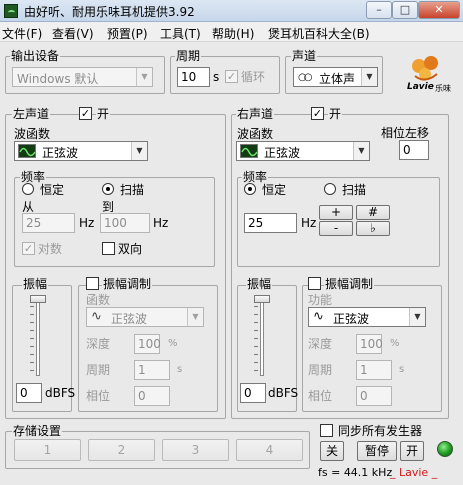 This screenshot has height=485, width=463. What do you see at coordinates (374, 396) in the screenshot?
I see `right-am-phase-input: 0` at bounding box center [374, 396].